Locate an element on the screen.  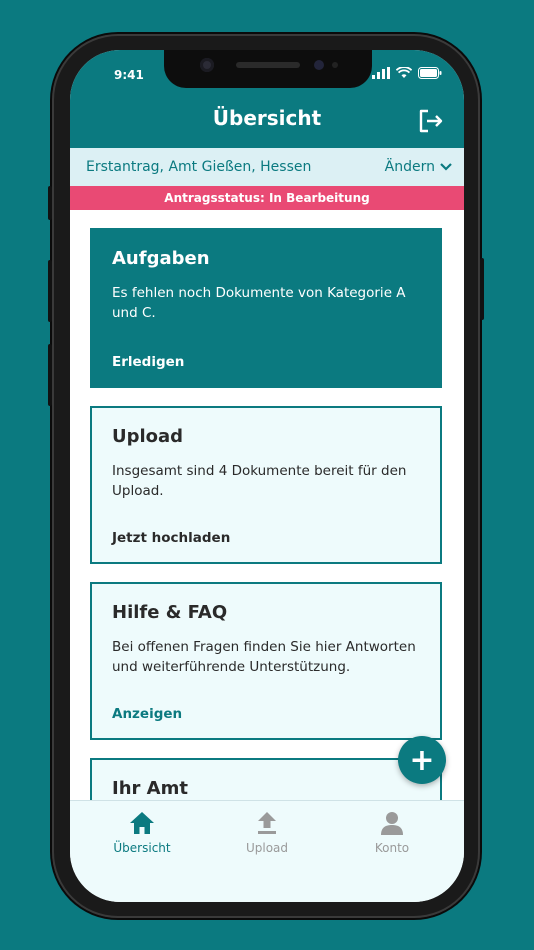
location-text: Erstantrag, Amt Gießen, Hessen is located at coordinates (199, 167).